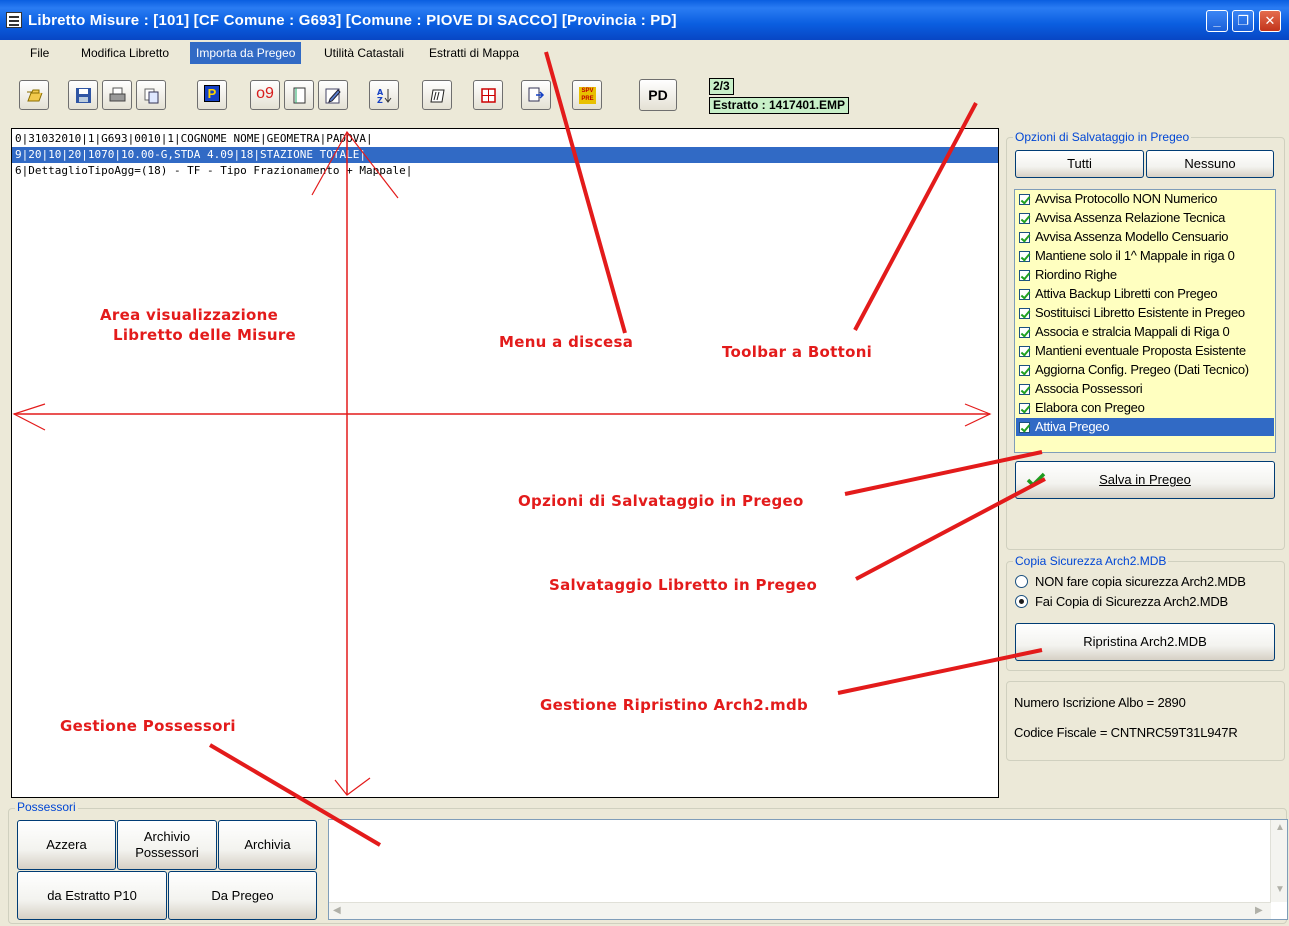 This screenshot has height=926, width=1289. Describe the element at coordinates (1270, 21) in the screenshot. I see `close-icon: ✕` at that location.